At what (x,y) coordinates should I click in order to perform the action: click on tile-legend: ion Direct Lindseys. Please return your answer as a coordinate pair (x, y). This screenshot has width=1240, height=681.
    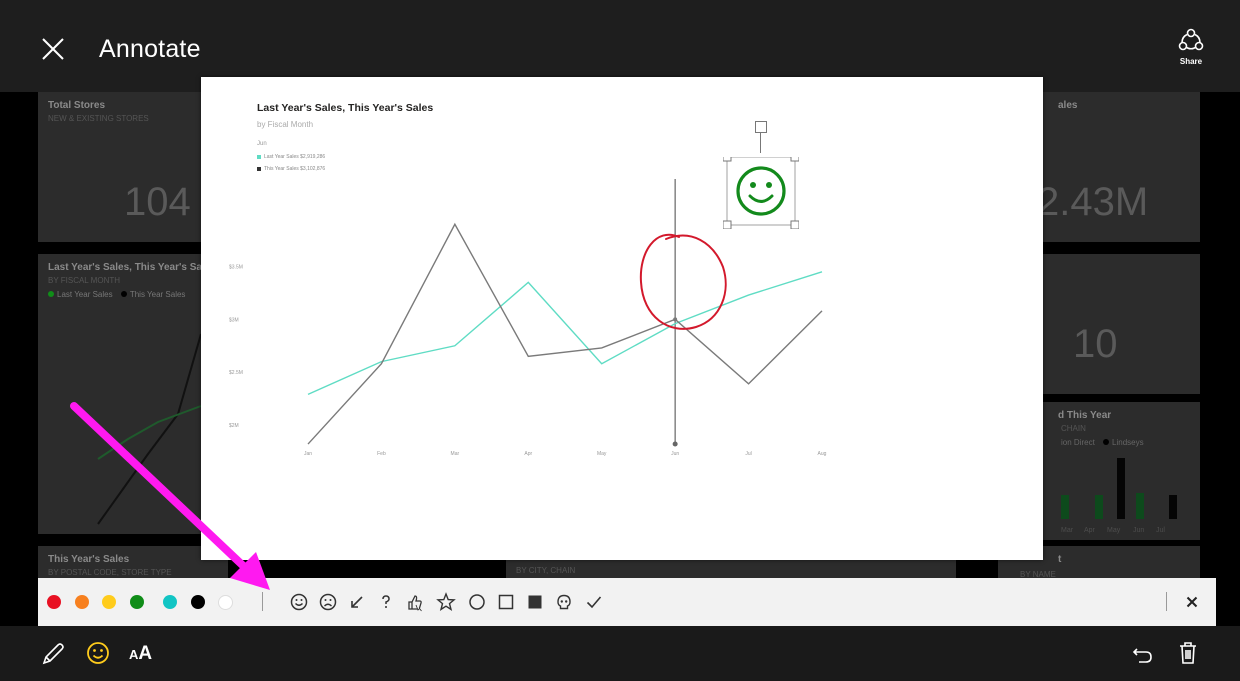
    Looking at the image, I should click on (1102, 442).